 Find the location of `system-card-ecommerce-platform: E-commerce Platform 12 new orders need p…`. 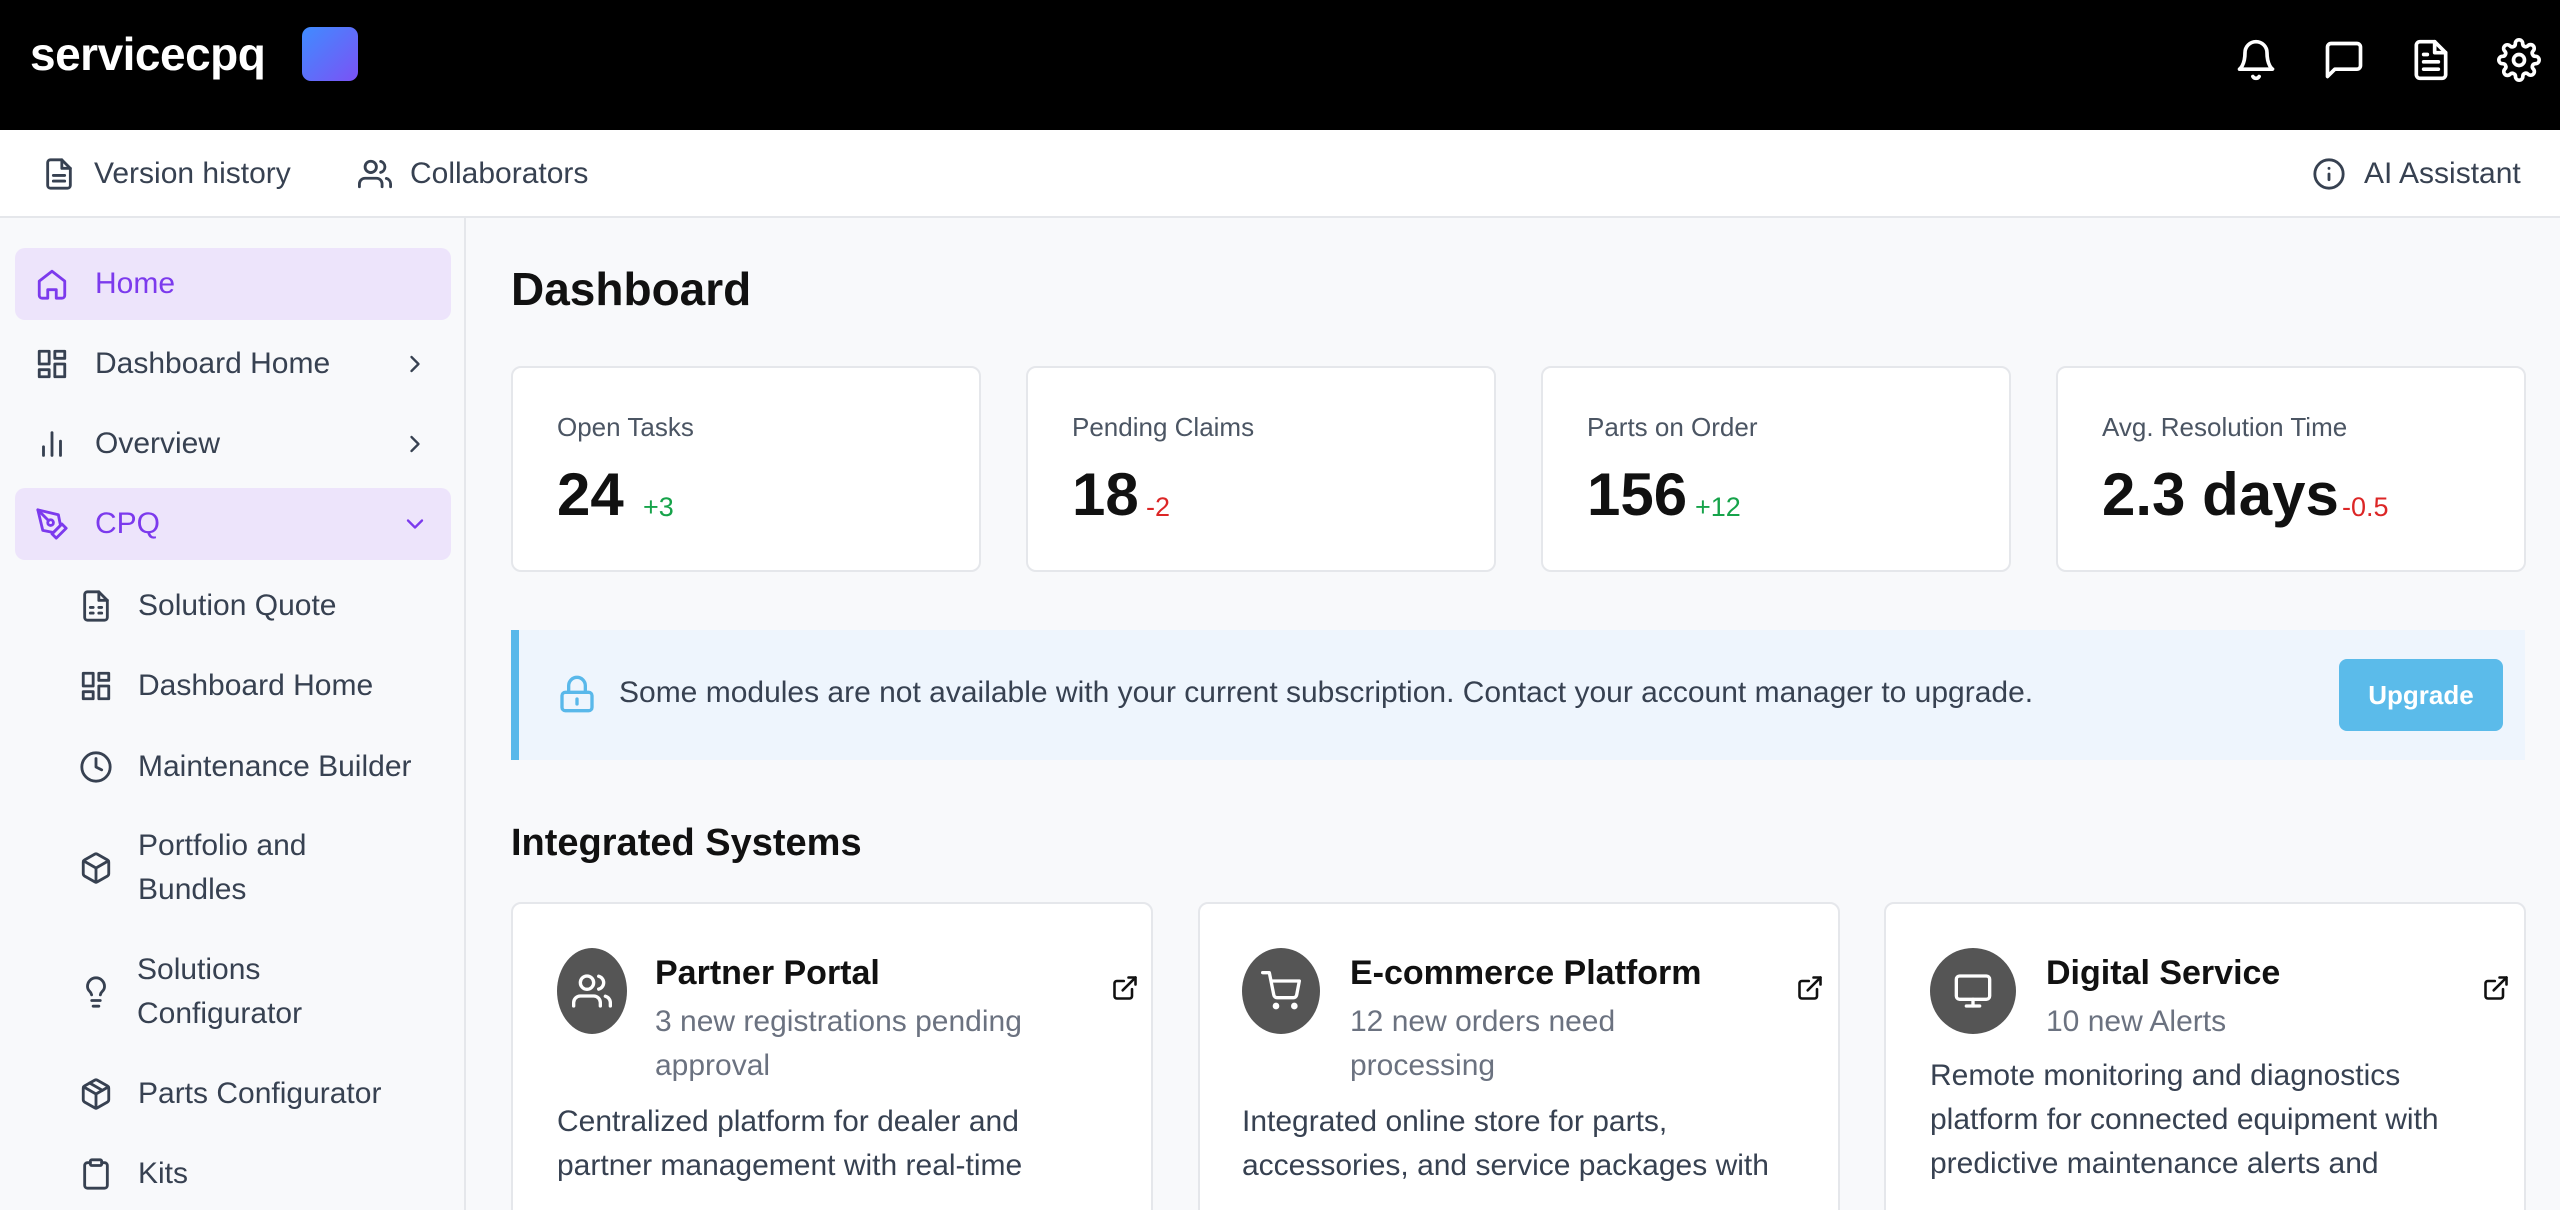

system-card-ecommerce-platform: E-commerce Platform 12 new orders need p… is located at coordinates (1519, 1056).